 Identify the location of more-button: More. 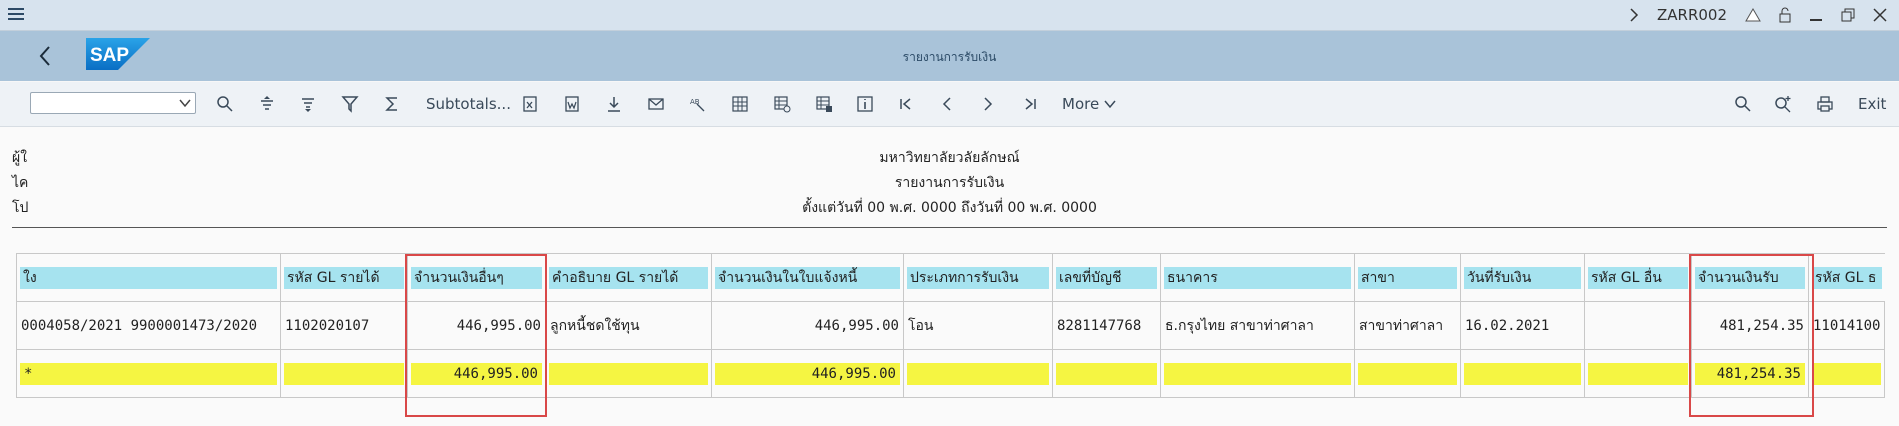
(1089, 104).